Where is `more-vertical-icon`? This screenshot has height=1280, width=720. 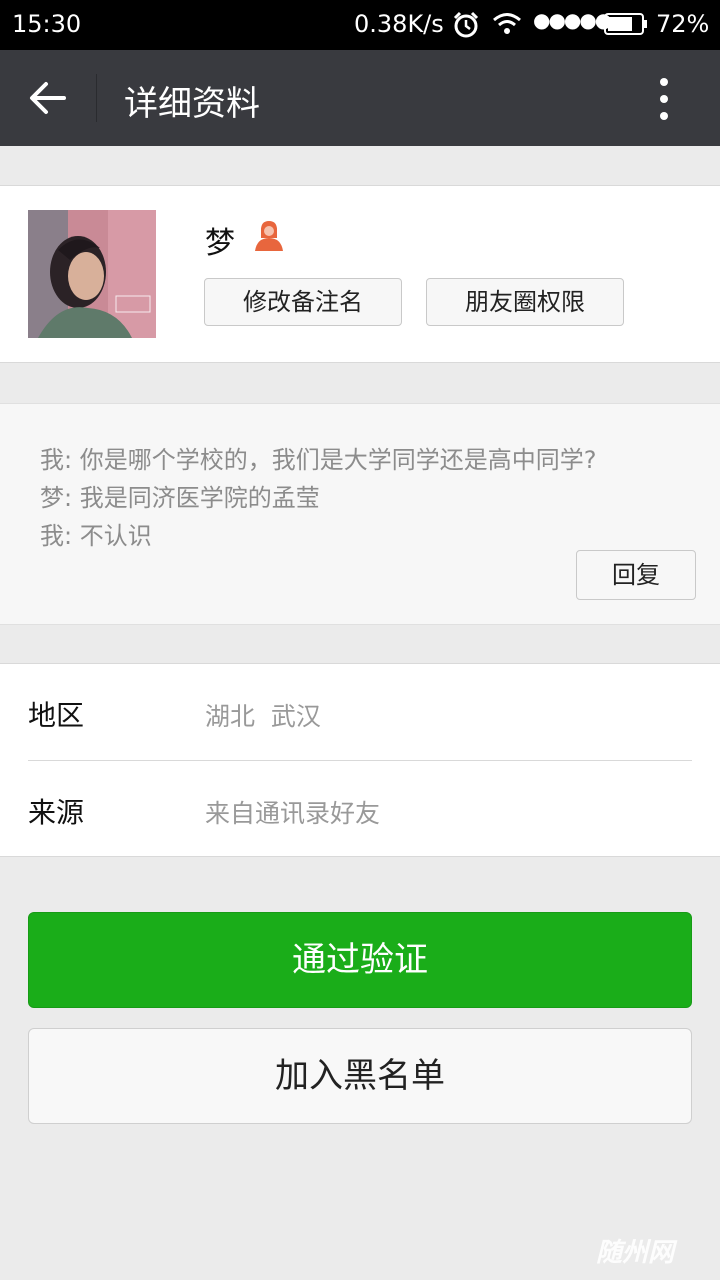
more-vertical-icon is located at coordinates (664, 99).